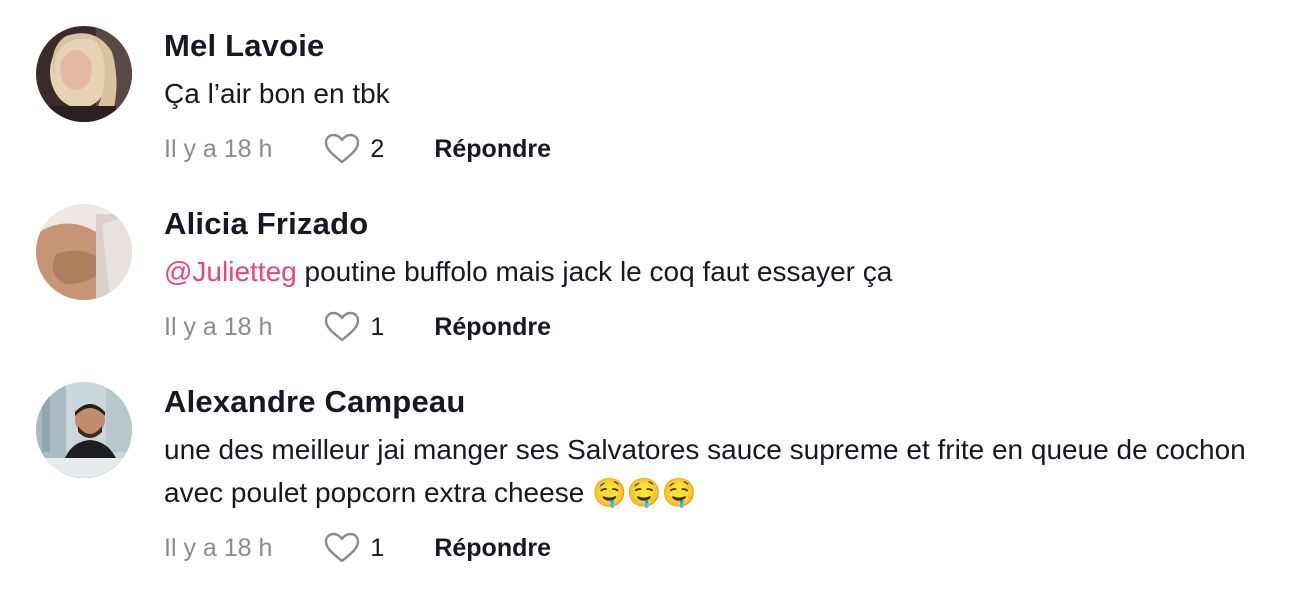  Describe the element at coordinates (720, 224) in the screenshot. I see `comment-author: Alicia Frizado` at that location.